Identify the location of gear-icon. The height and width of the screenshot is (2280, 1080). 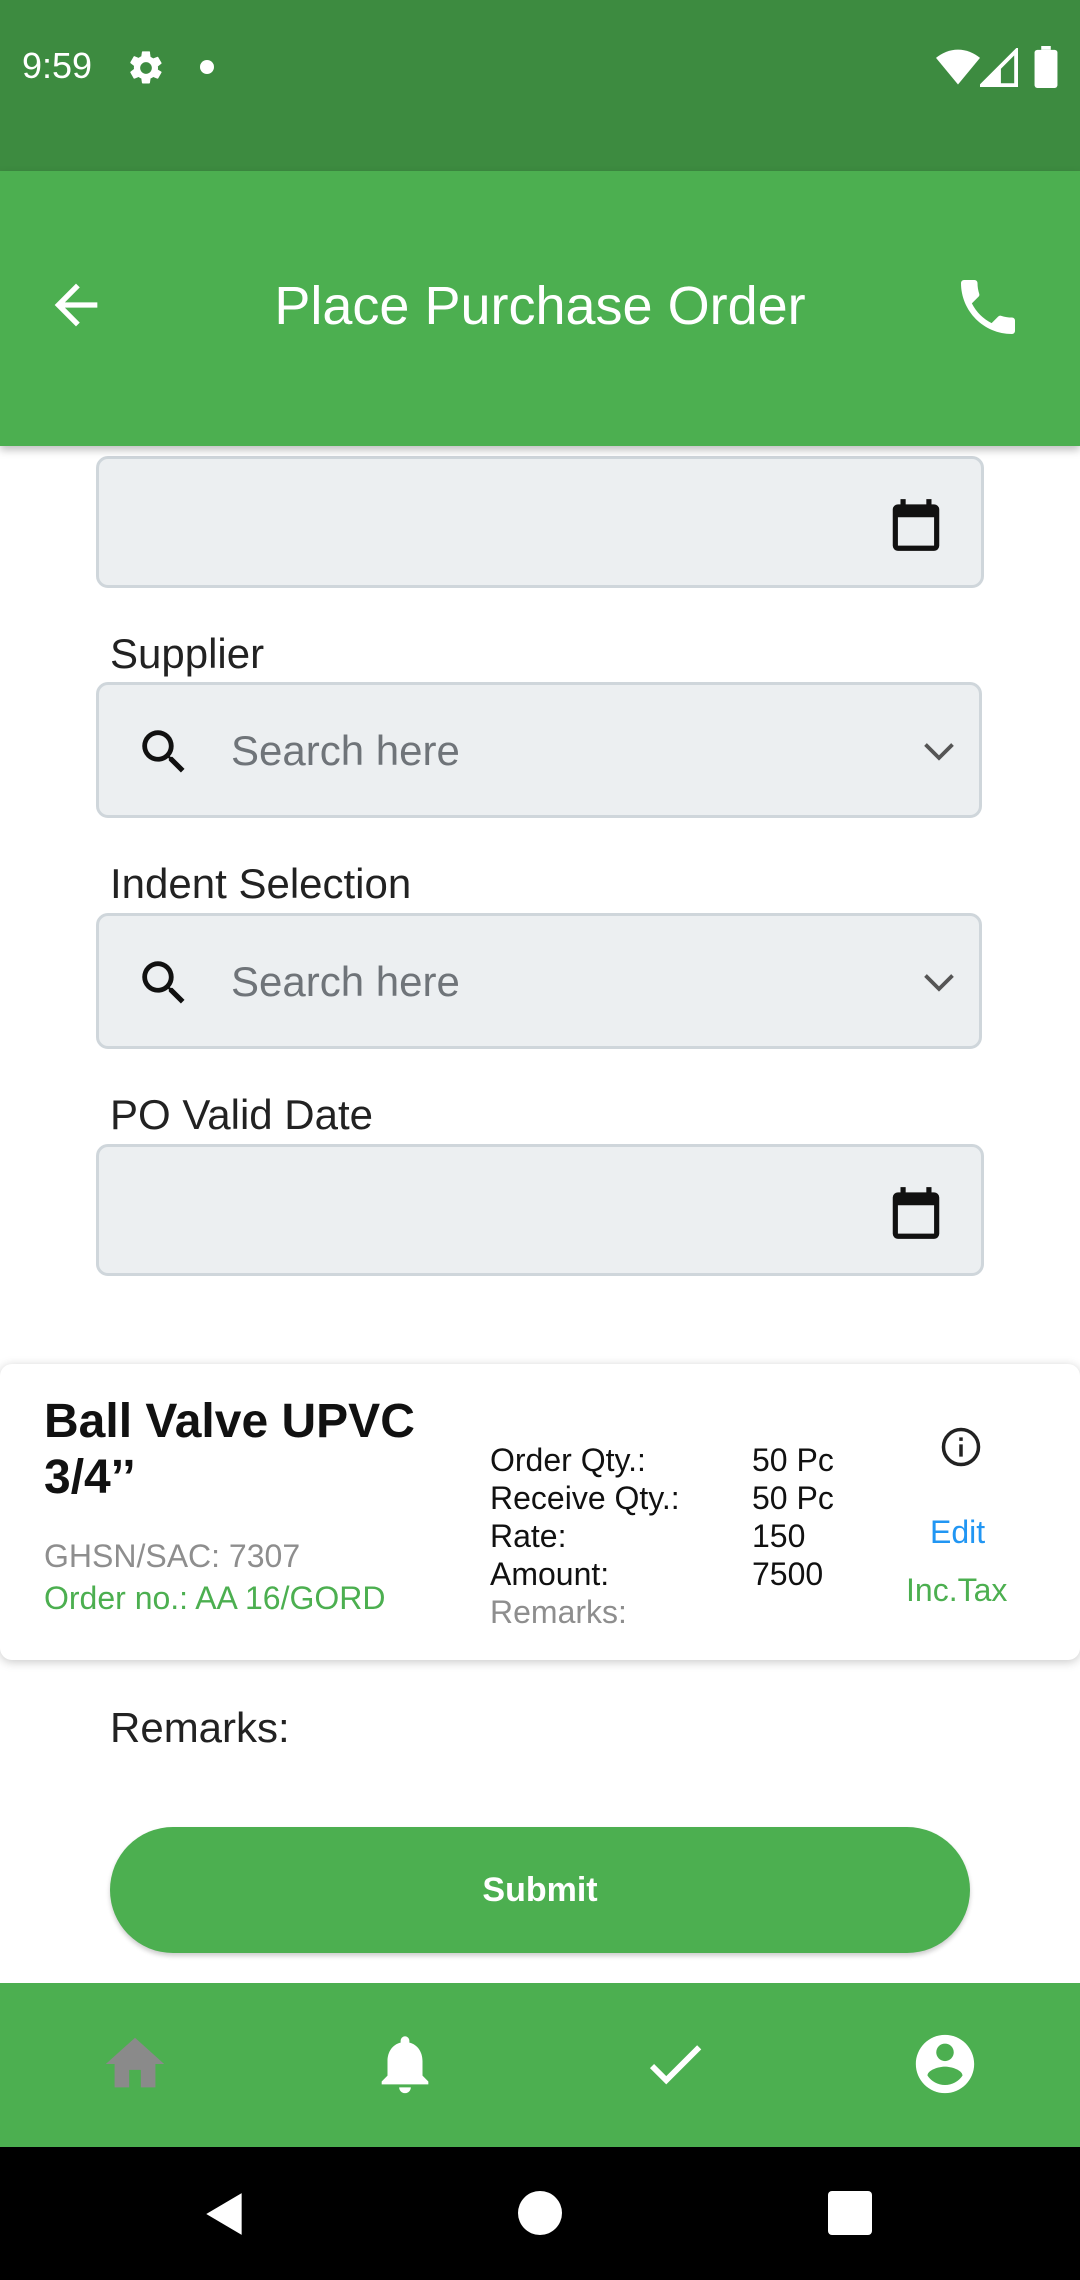
(146, 67).